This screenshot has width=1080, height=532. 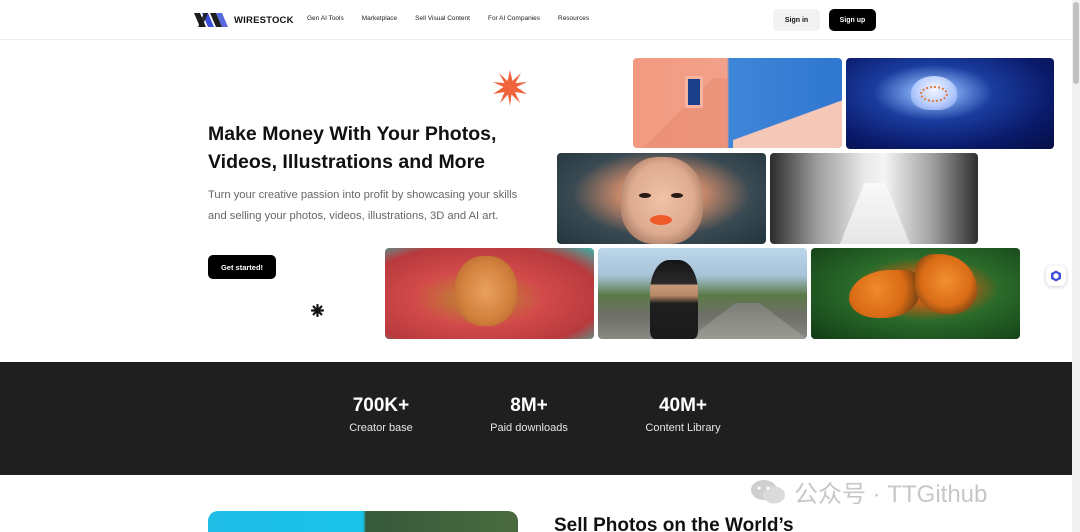 What do you see at coordinates (325, 18) in the screenshot?
I see `nav-link-gen-ai-tools: Gen AI Tools` at bounding box center [325, 18].